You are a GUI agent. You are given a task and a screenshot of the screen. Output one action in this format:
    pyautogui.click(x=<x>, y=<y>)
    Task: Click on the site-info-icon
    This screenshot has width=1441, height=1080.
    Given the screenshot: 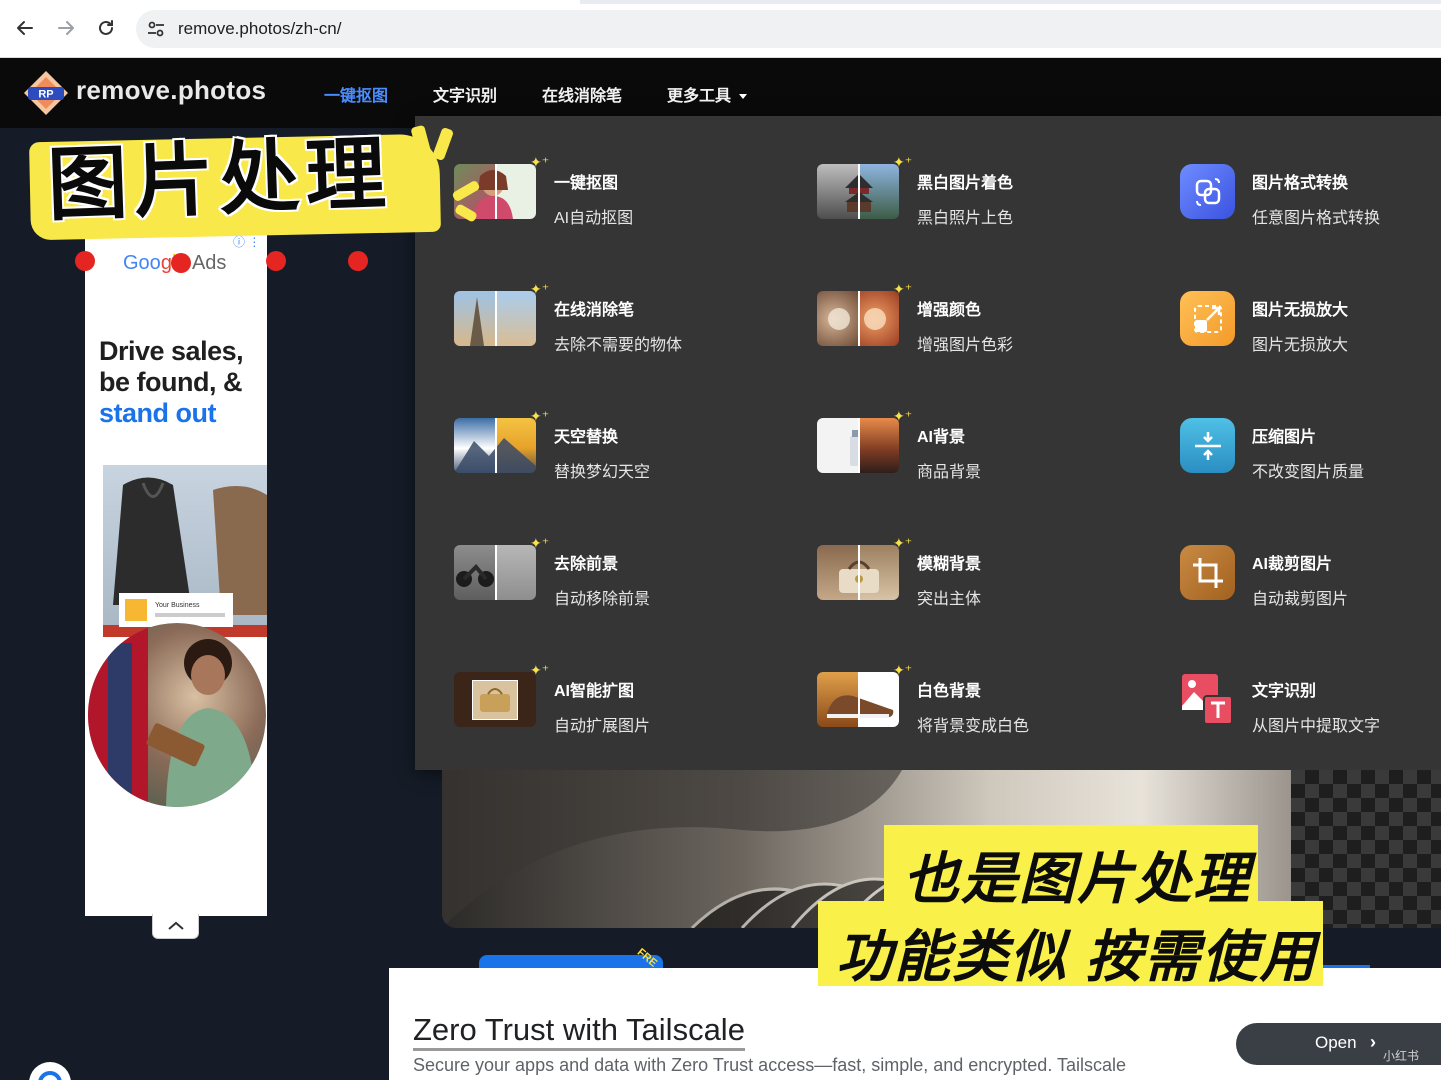 What is the action you would take?
    pyautogui.click(x=156, y=29)
    